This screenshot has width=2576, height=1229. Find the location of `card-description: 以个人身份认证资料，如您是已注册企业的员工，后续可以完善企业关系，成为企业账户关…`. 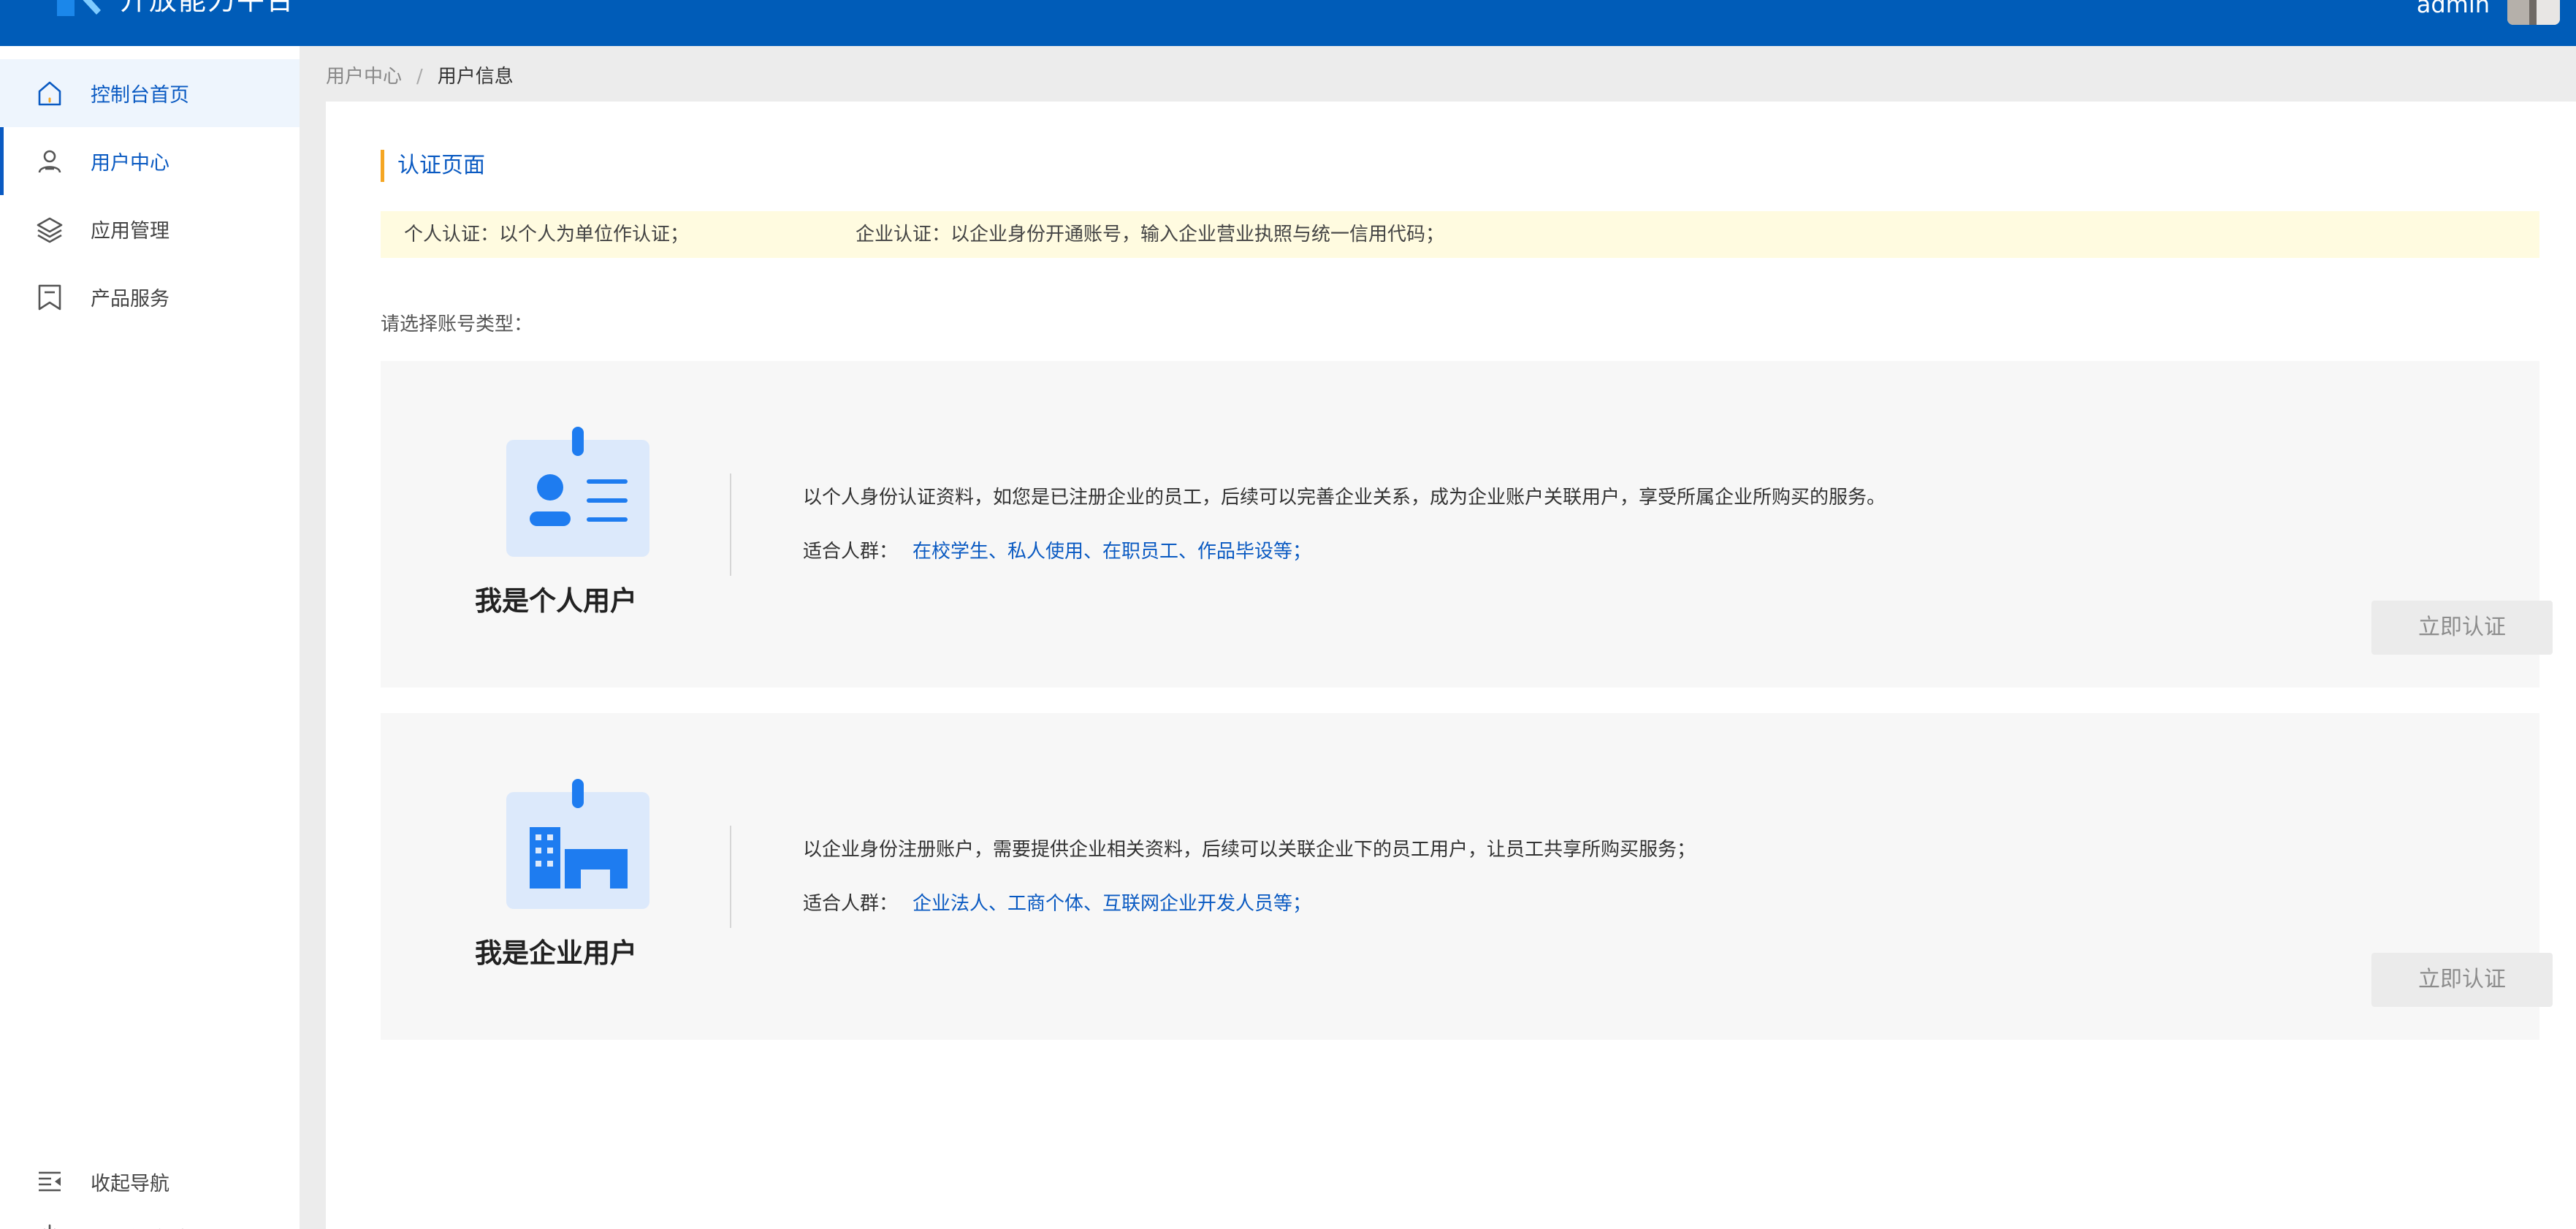

card-description: 以个人身份认证资料，如您是已注册企业的员工，后续可以完善企业关系，成为企业账户关… is located at coordinates (1345, 498).